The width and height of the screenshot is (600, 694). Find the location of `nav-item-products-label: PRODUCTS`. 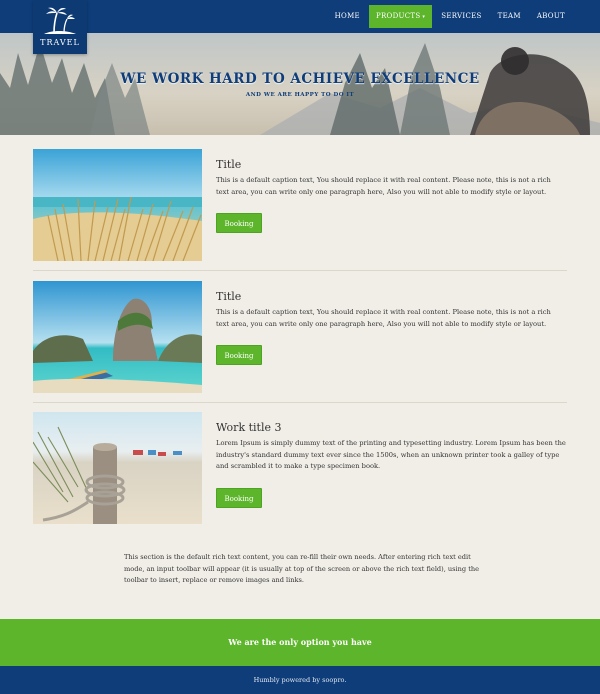

nav-item-products-label: PRODUCTS is located at coordinates (398, 16).